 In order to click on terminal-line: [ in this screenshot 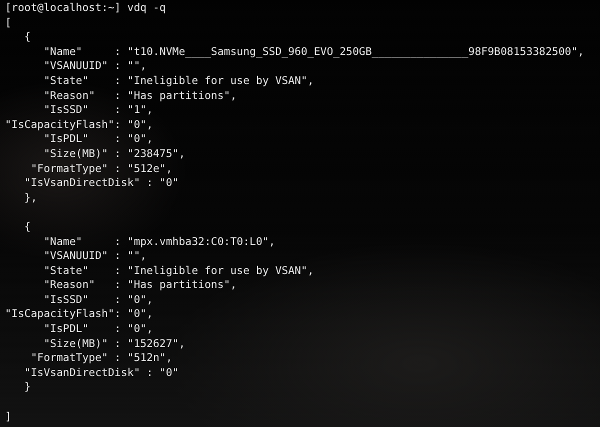, I will do `click(8, 22)`.